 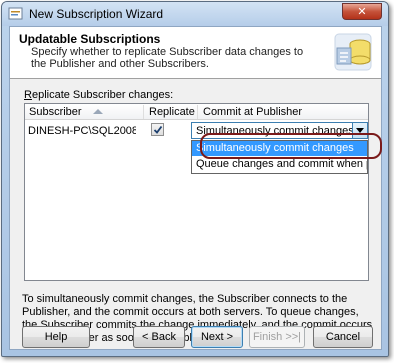 What do you see at coordinates (98, 111) in the screenshot?
I see `sort-ascending-icon` at bounding box center [98, 111].